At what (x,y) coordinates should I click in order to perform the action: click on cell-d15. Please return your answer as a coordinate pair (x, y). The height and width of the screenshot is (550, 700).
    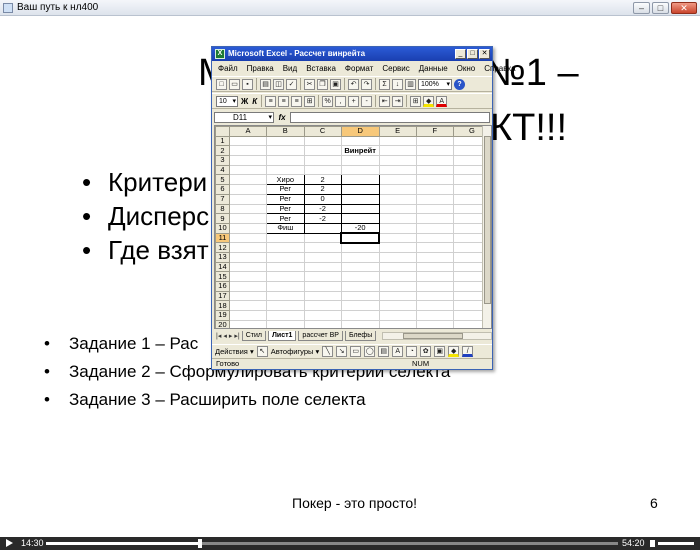
    Looking at the image, I should click on (360, 276).